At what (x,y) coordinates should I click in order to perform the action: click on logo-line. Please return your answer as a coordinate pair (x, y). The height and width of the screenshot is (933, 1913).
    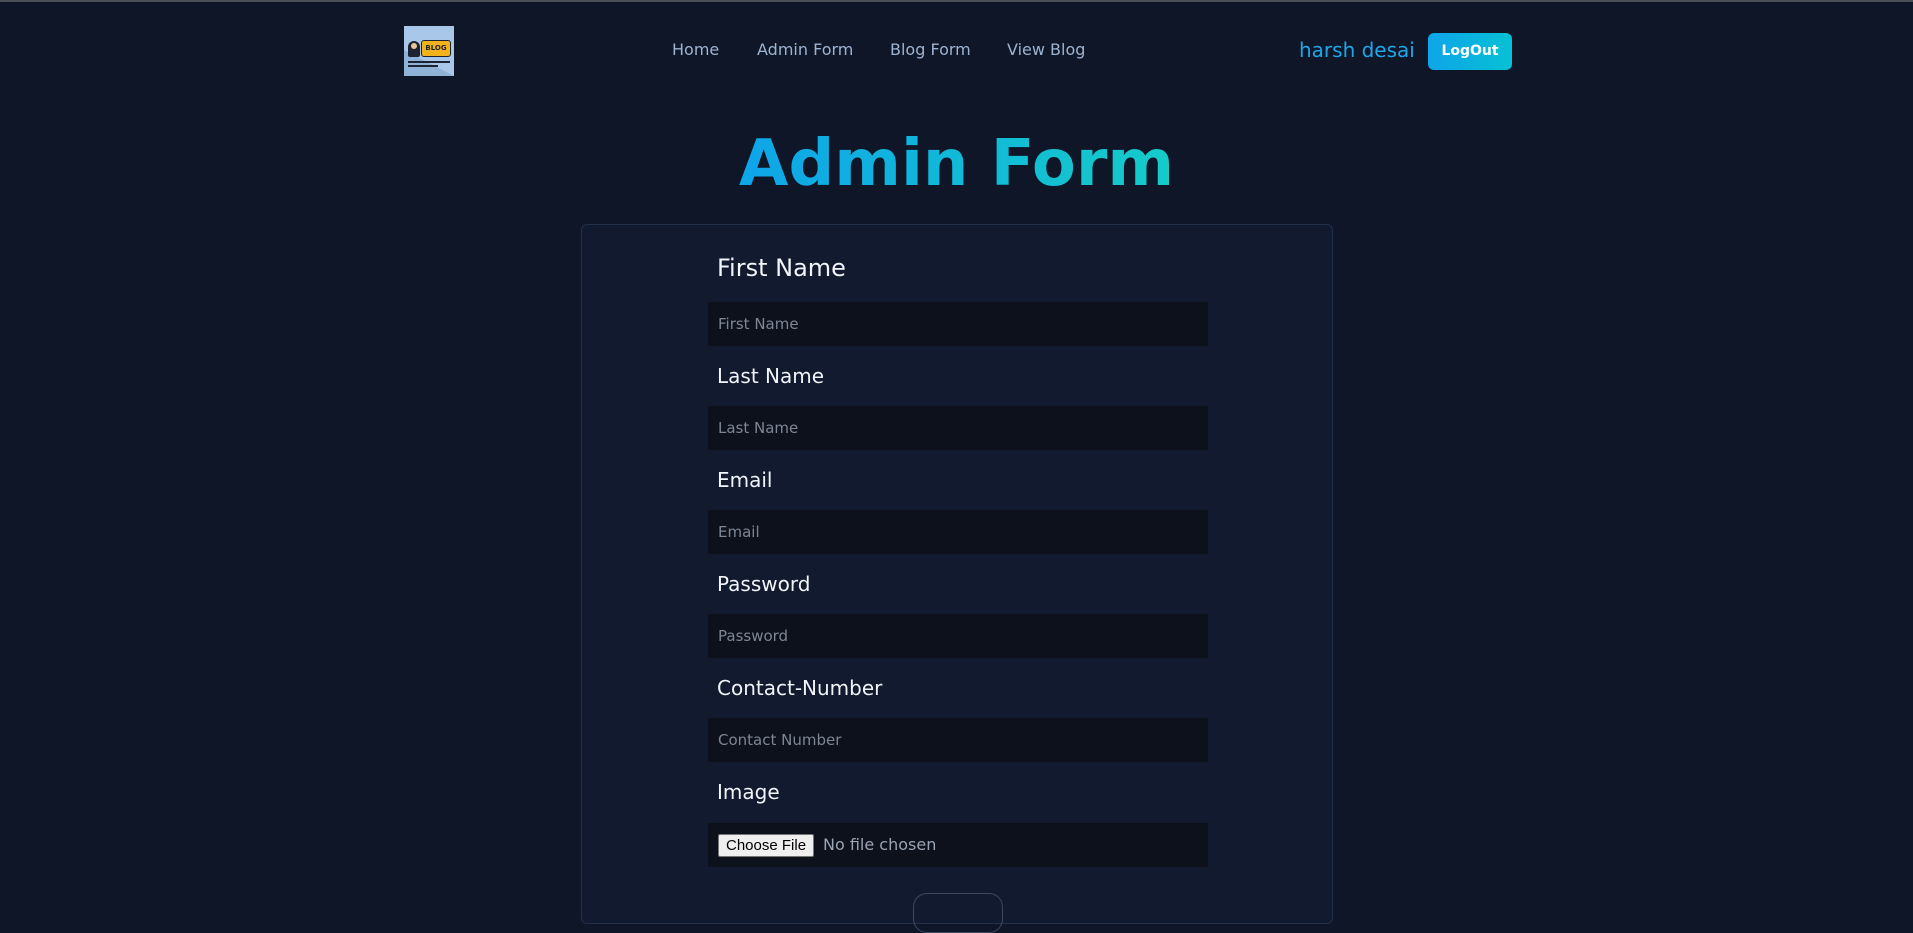
    Looking at the image, I should click on (423, 66).